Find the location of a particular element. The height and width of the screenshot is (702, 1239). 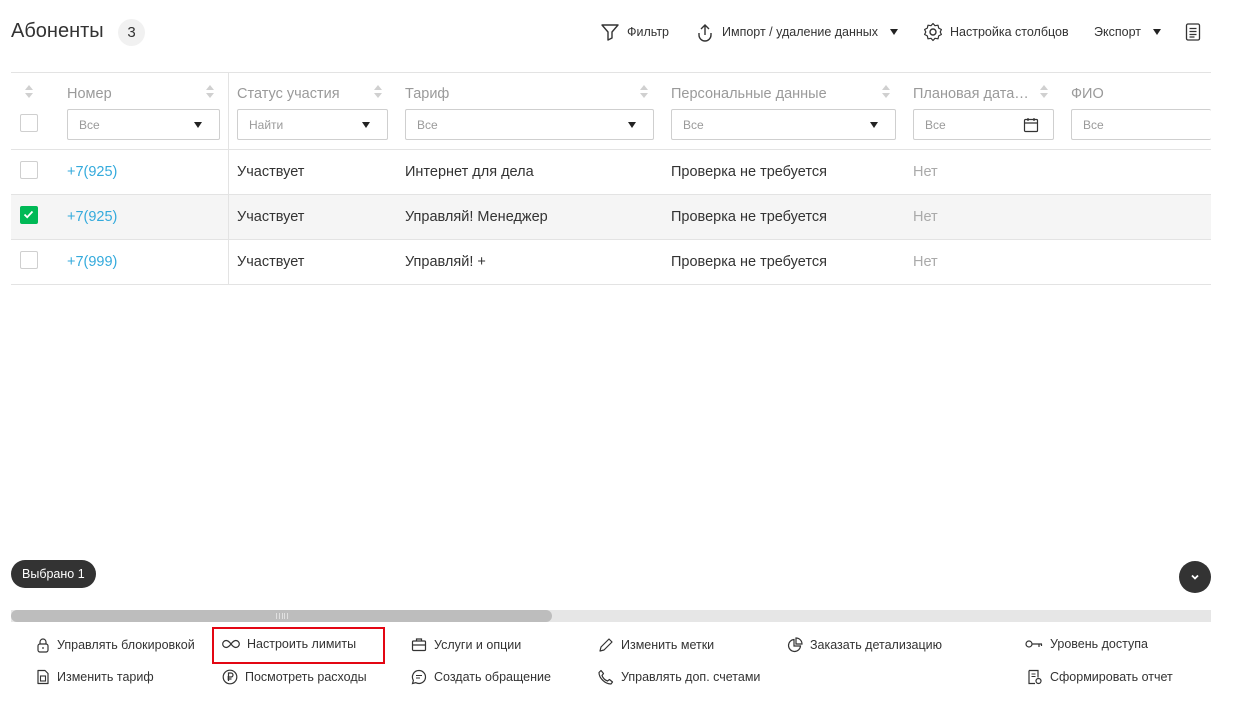

make-report-action: Сформировать отчет is located at coordinates (1100, 677).